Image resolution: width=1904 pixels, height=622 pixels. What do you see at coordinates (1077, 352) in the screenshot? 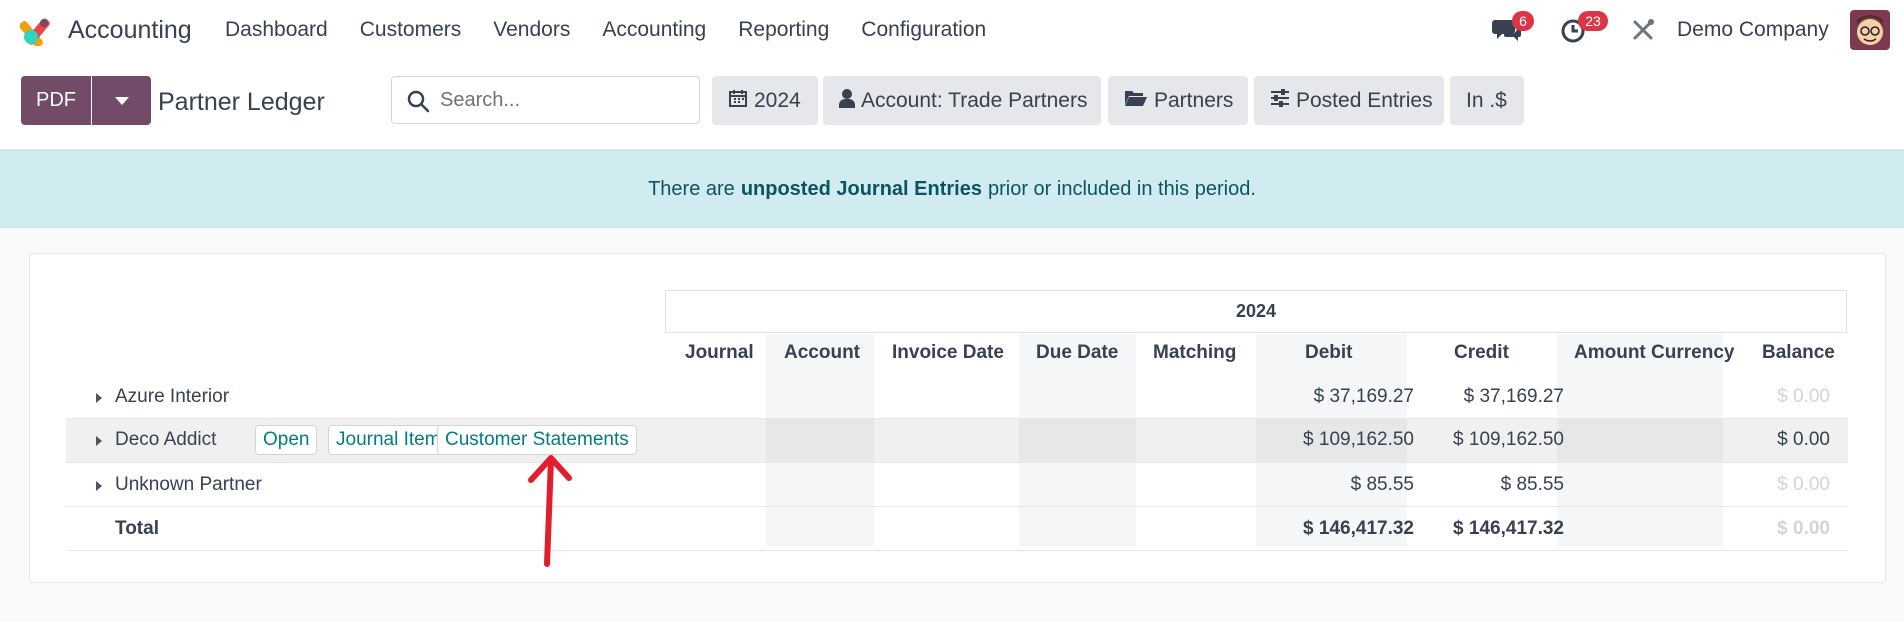
I see `column-due-date: Due Date` at bounding box center [1077, 352].